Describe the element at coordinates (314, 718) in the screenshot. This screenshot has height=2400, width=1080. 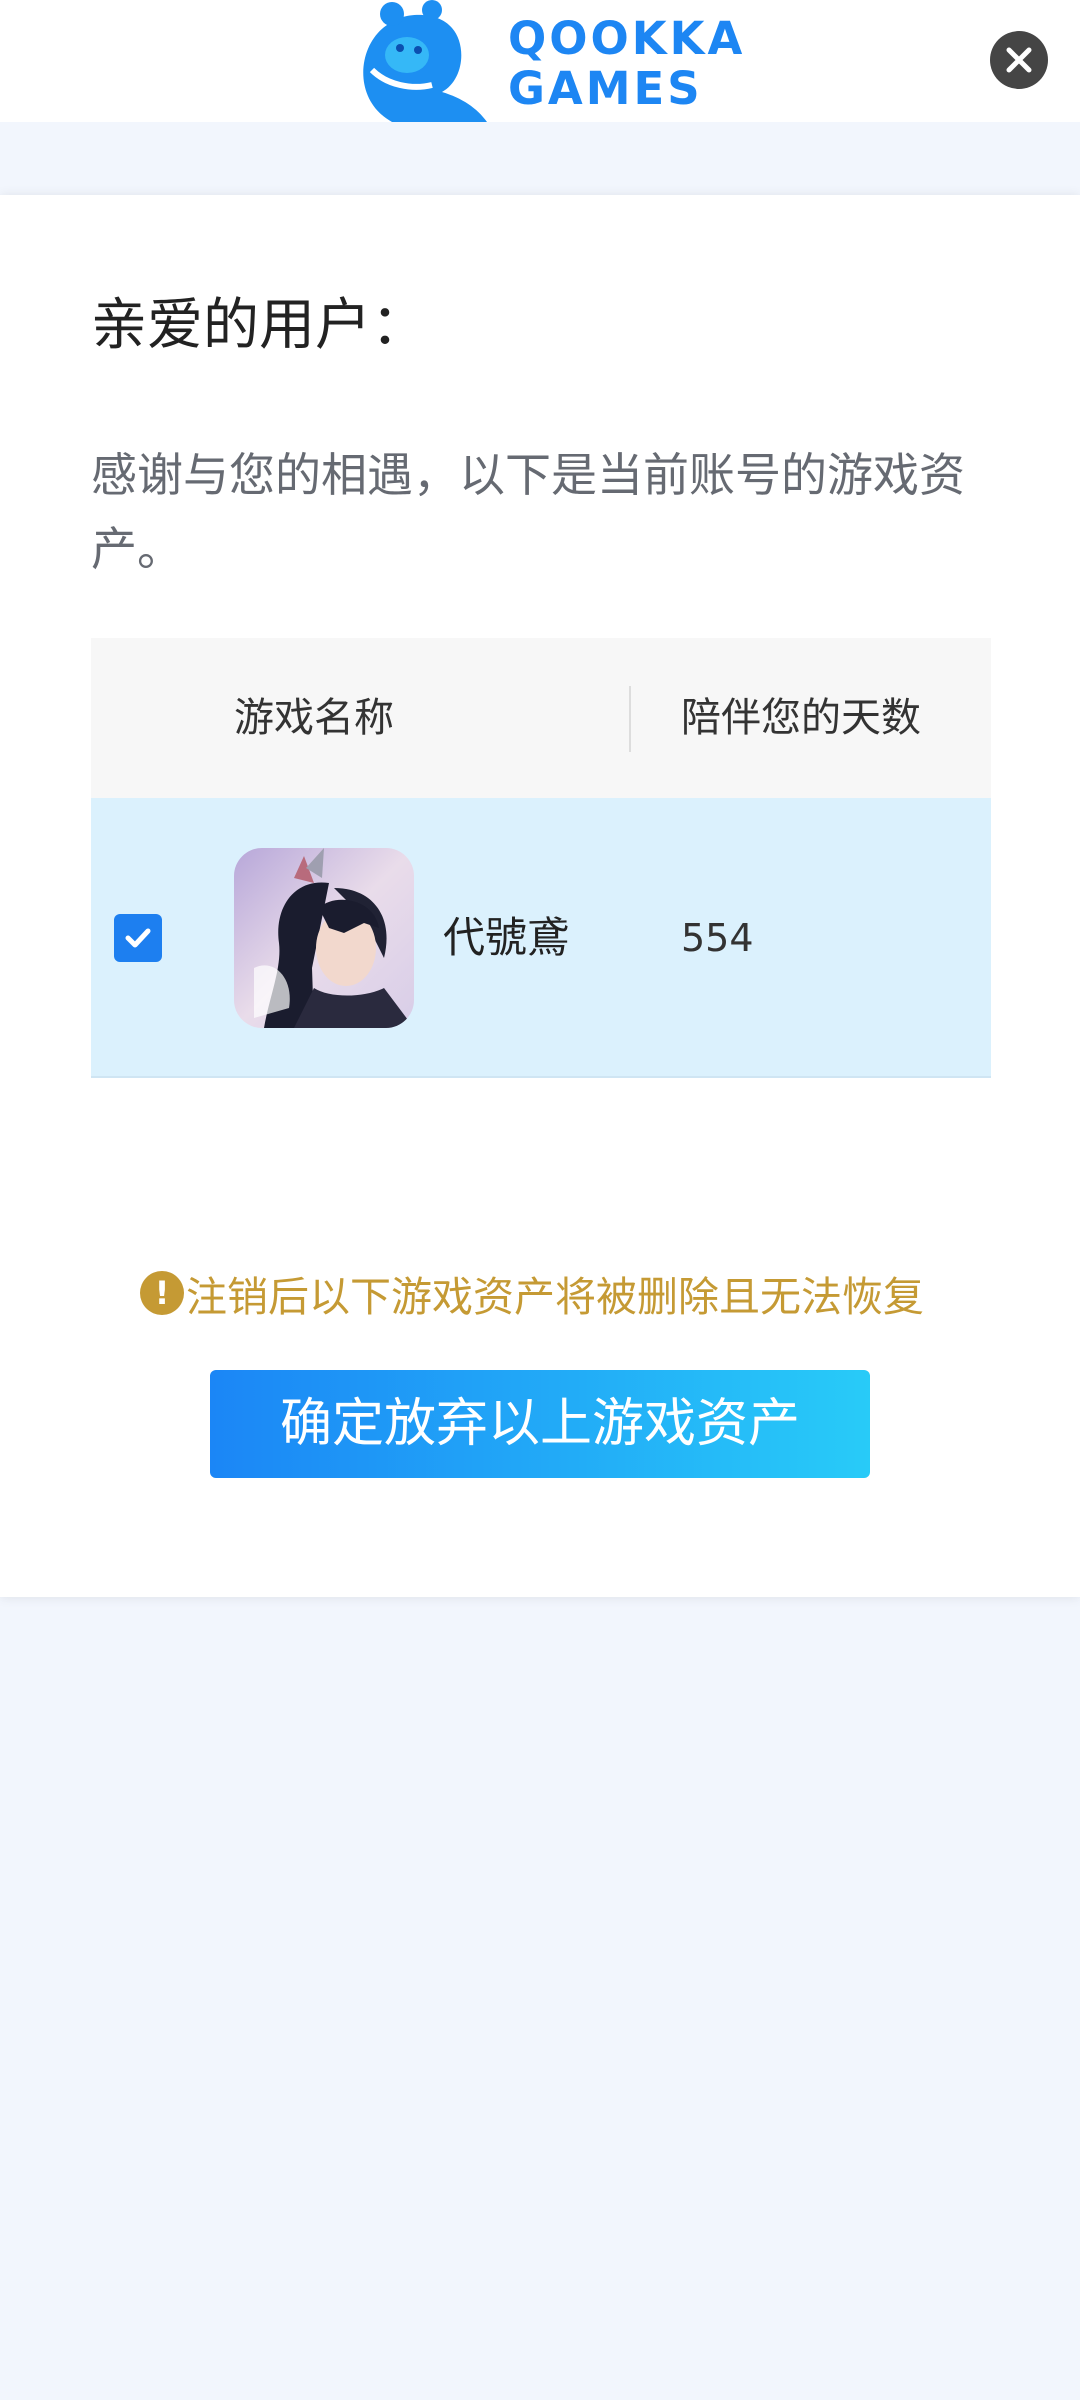
I see `column-header-game-name: 游戏名称` at that location.